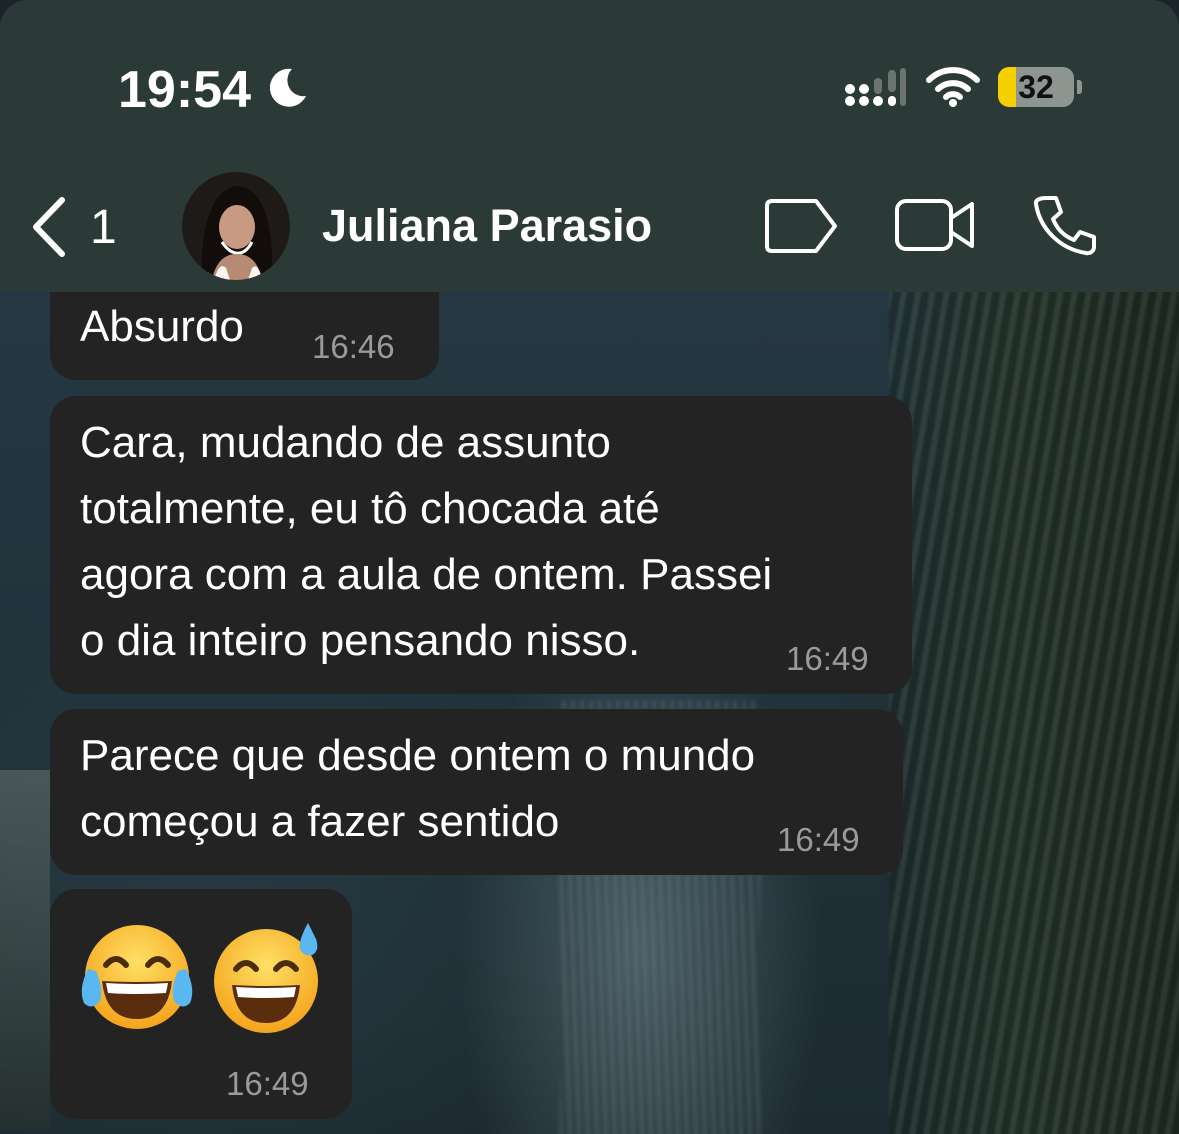  Describe the element at coordinates (25, 950) in the screenshot. I see `wallpaper-house` at that location.